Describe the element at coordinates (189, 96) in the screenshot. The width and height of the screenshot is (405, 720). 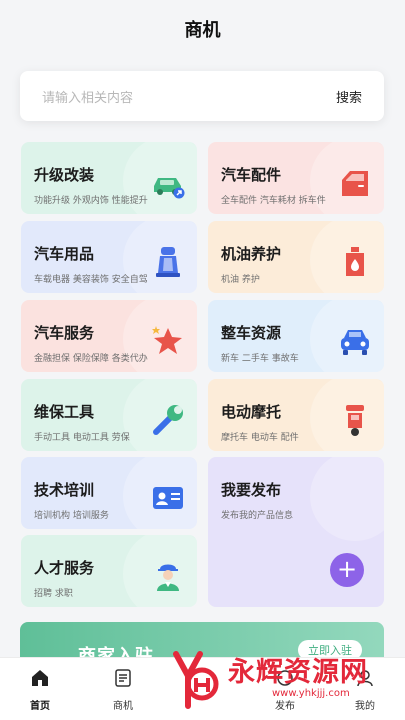
I see `search-input: 请输入相关内容` at that location.